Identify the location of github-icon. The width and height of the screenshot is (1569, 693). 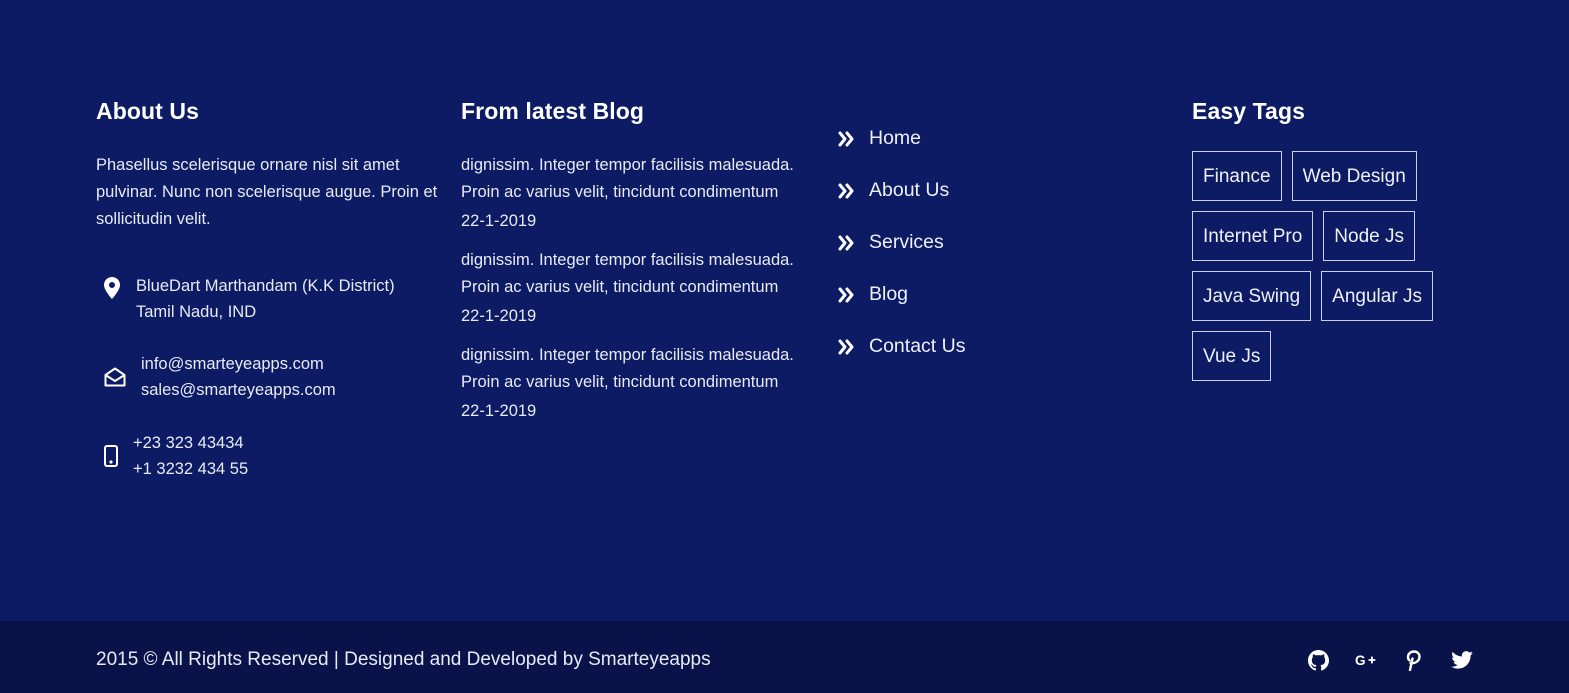
(1318, 660).